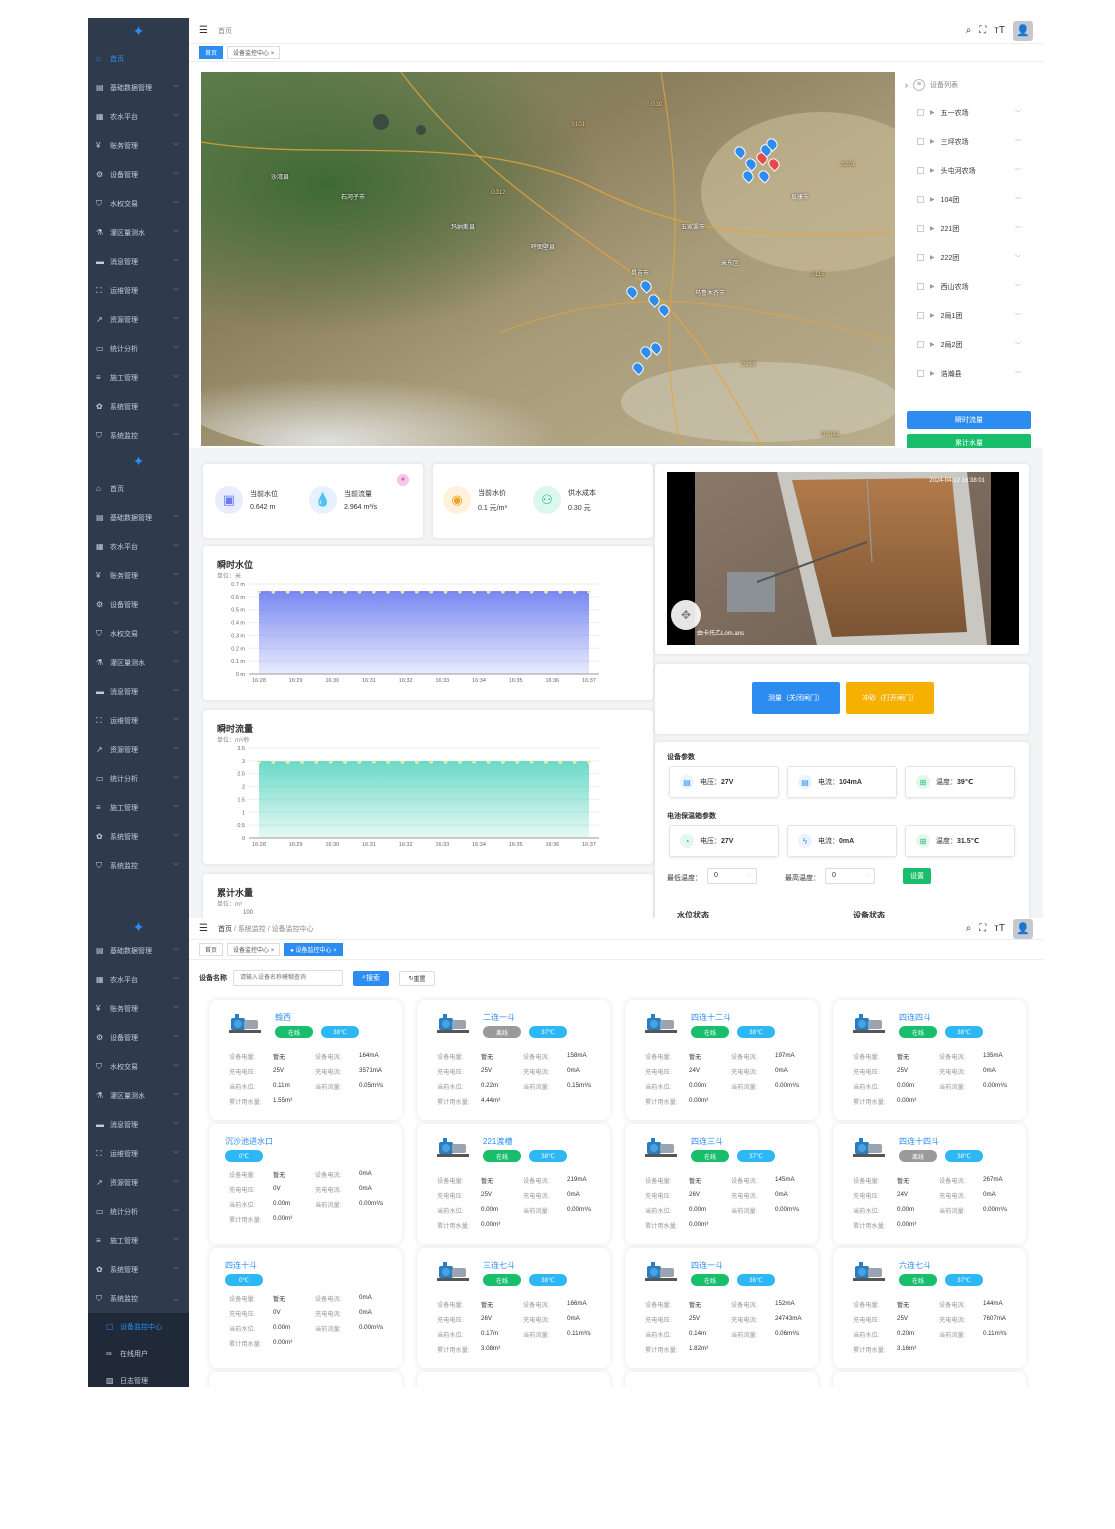  What do you see at coordinates (138, 979) in the screenshot?
I see `sidebar-item-1: ▦ 农水平台 ﹀` at bounding box center [138, 979].